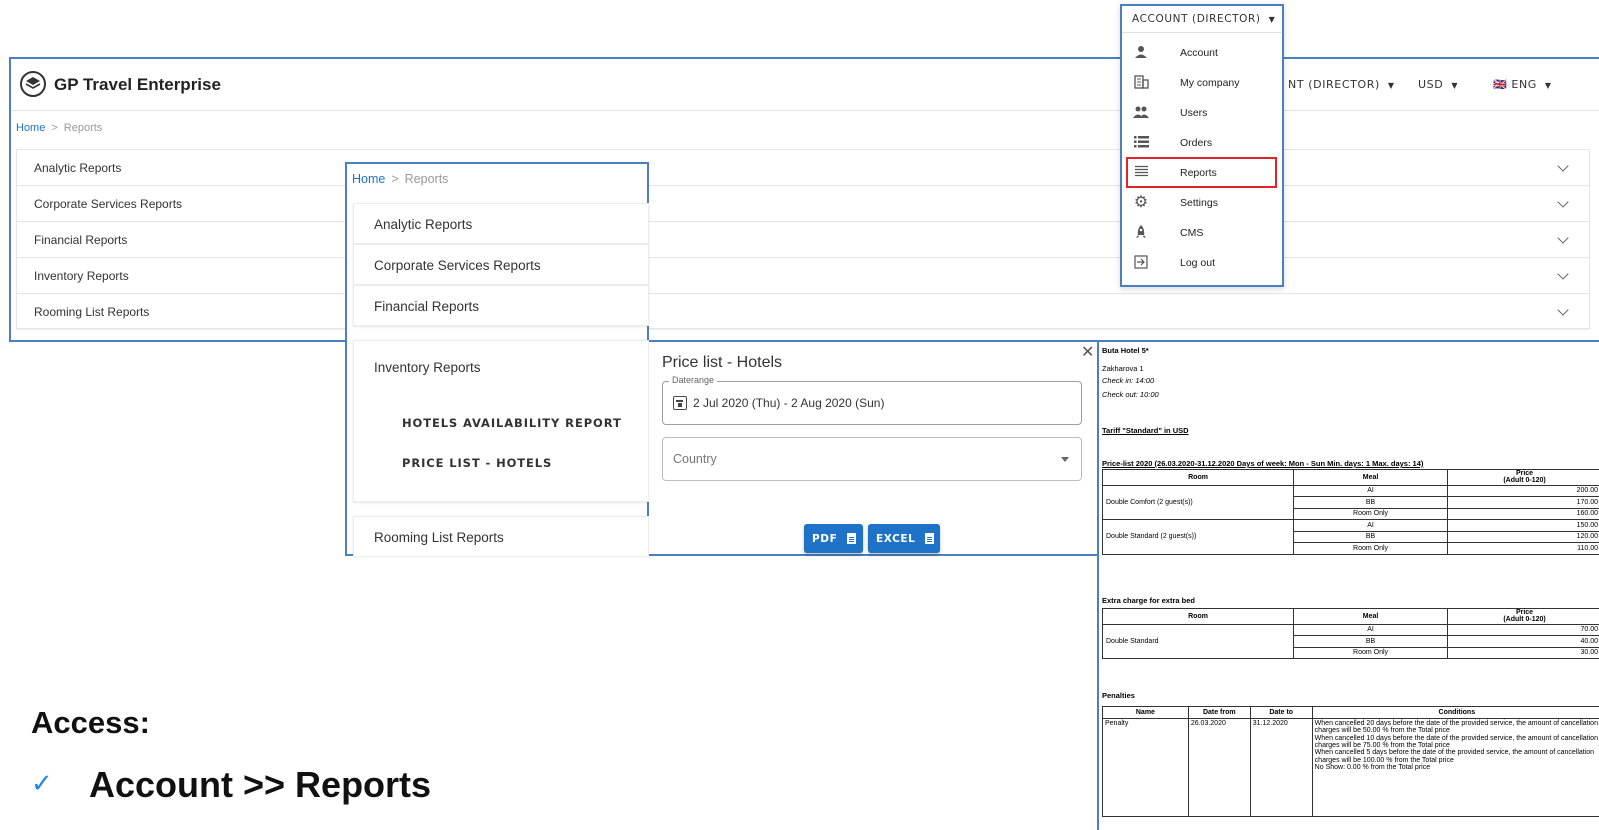 The image size is (1599, 830). What do you see at coordinates (872, 459) in the screenshot?
I see `country-select: Country` at bounding box center [872, 459].